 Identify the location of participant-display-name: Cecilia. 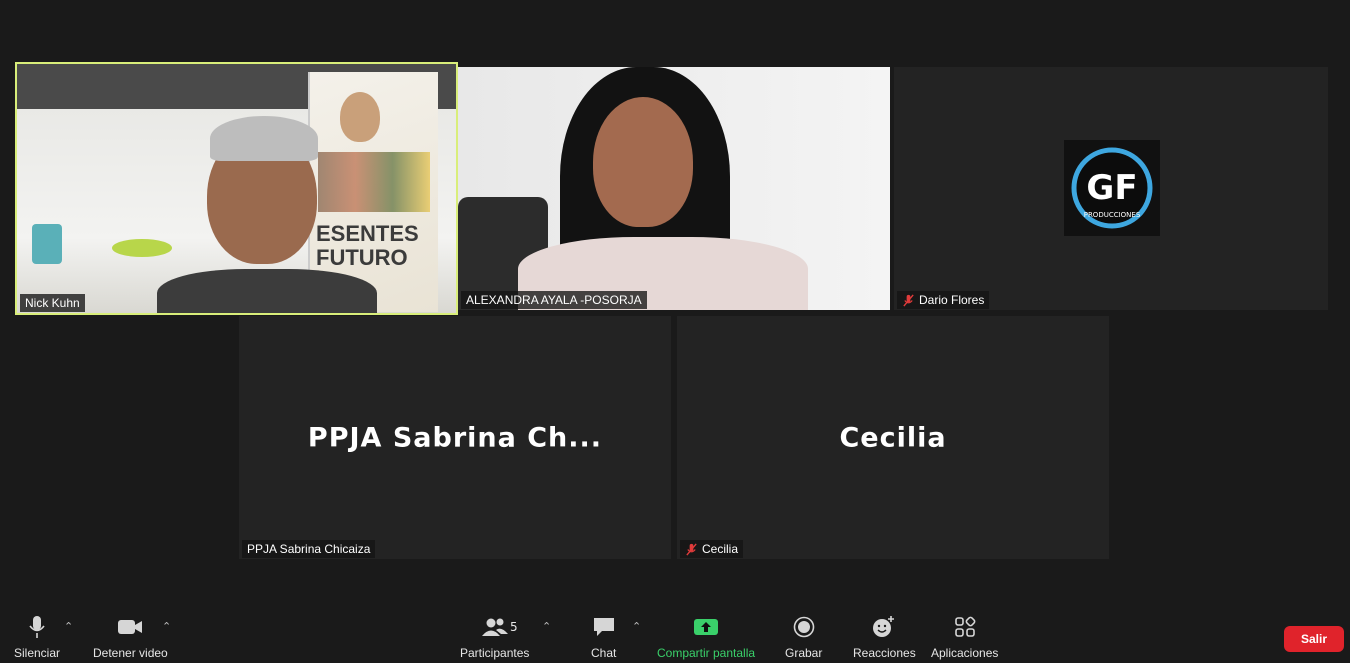
(893, 437).